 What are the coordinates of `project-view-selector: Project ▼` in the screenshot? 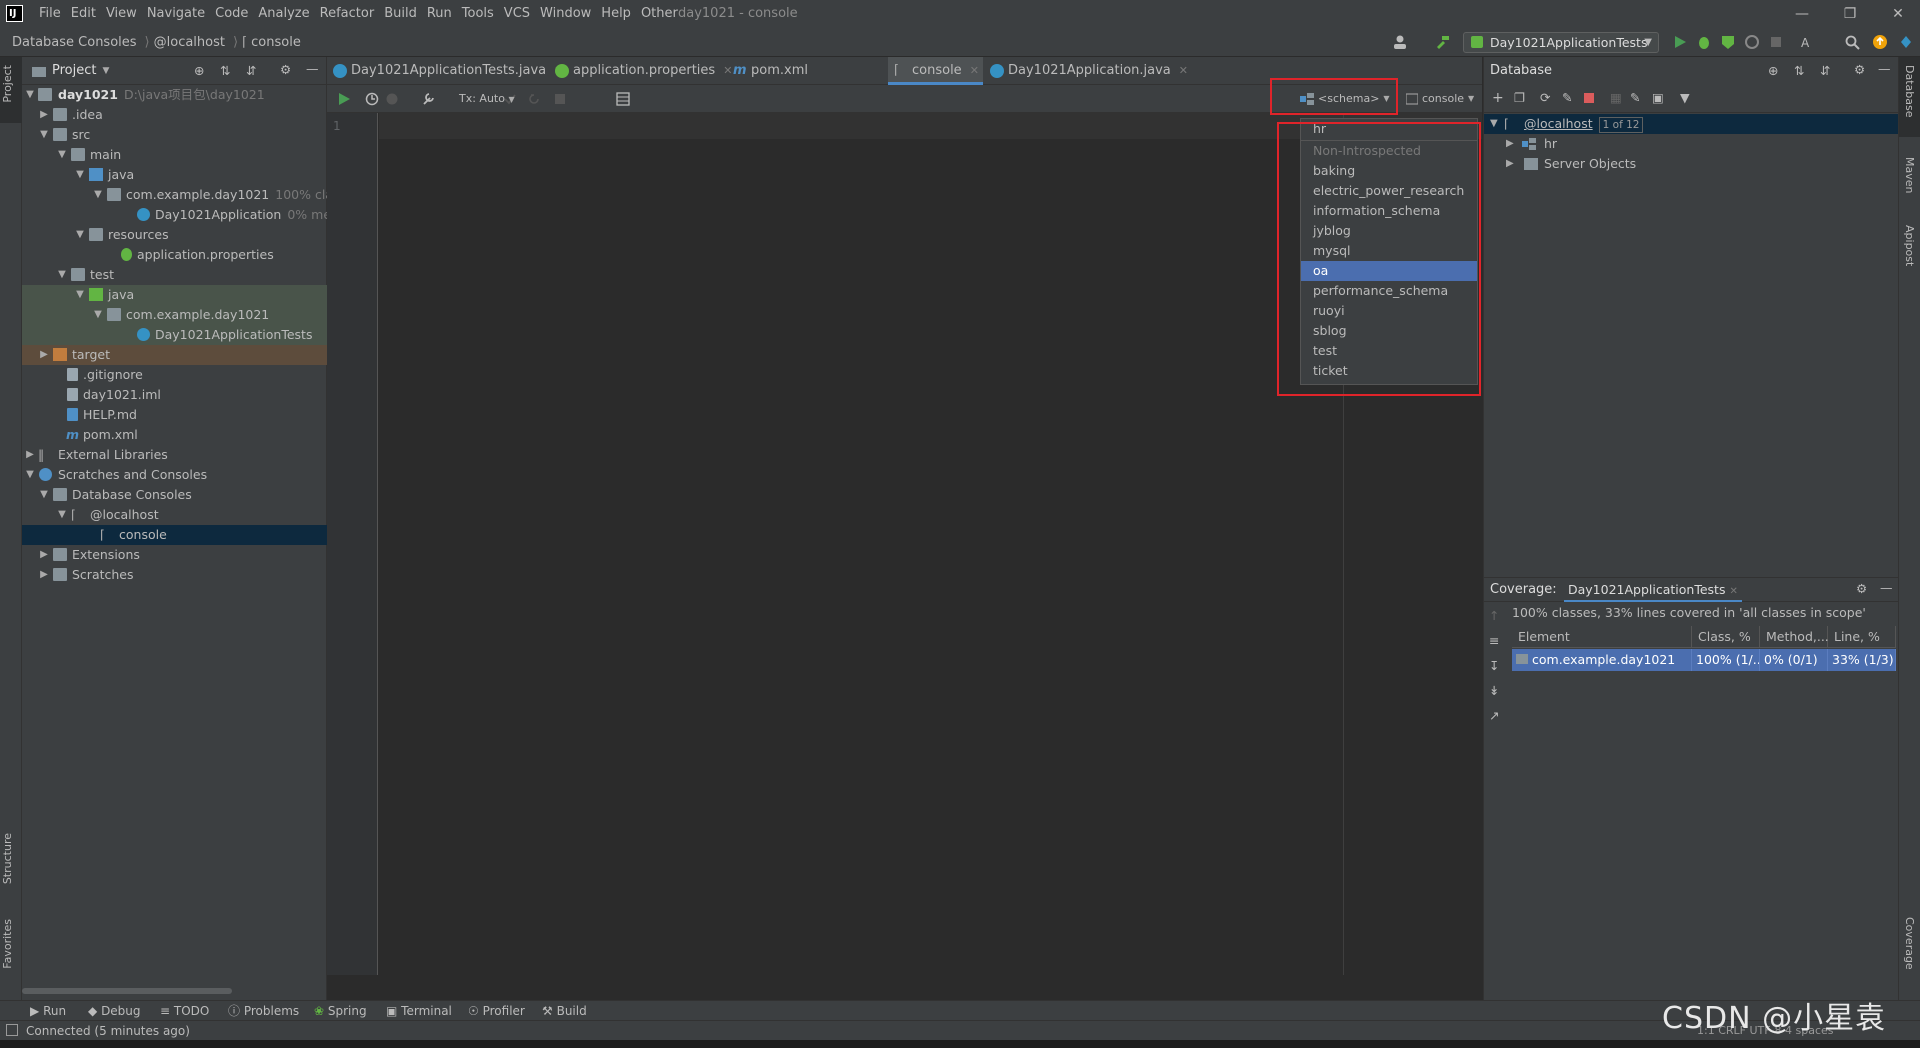 It's located at (70, 71).